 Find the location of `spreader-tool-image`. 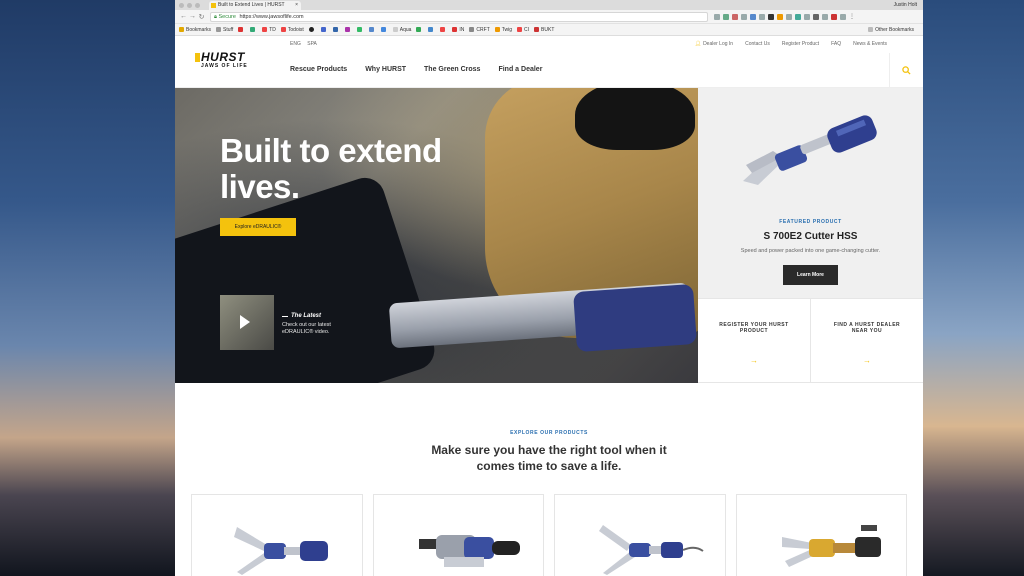

spreader-tool-image is located at coordinates (281, 551).